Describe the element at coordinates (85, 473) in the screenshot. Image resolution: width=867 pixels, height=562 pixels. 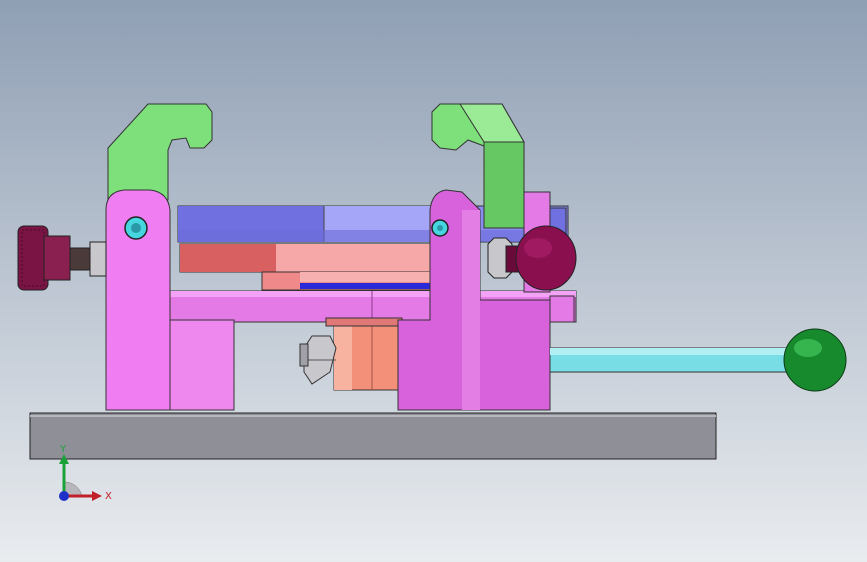
I see `reference-triad: X Y` at that location.